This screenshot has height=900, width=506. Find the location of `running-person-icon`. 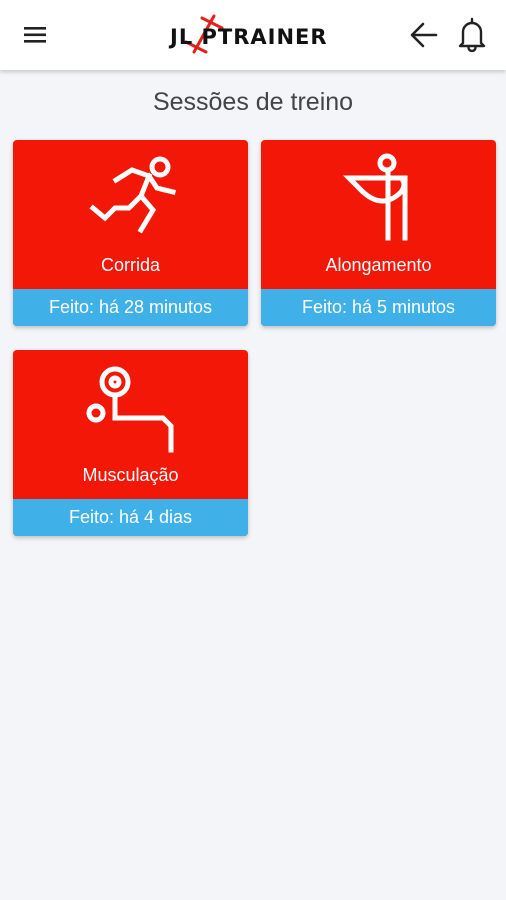

running-person-icon is located at coordinates (133, 195).